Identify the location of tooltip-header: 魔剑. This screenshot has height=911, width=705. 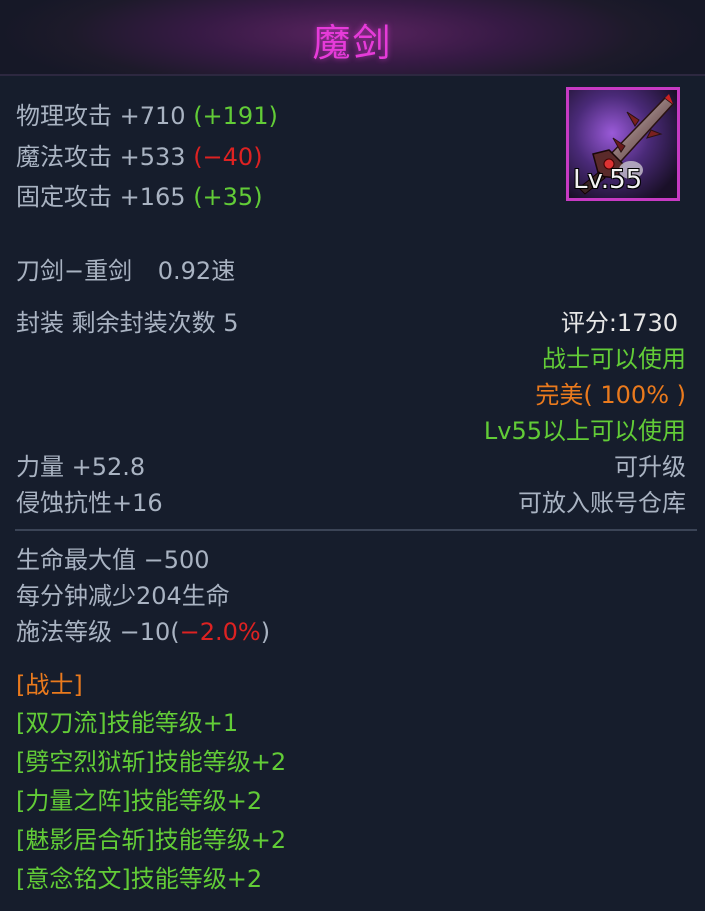
(352, 38).